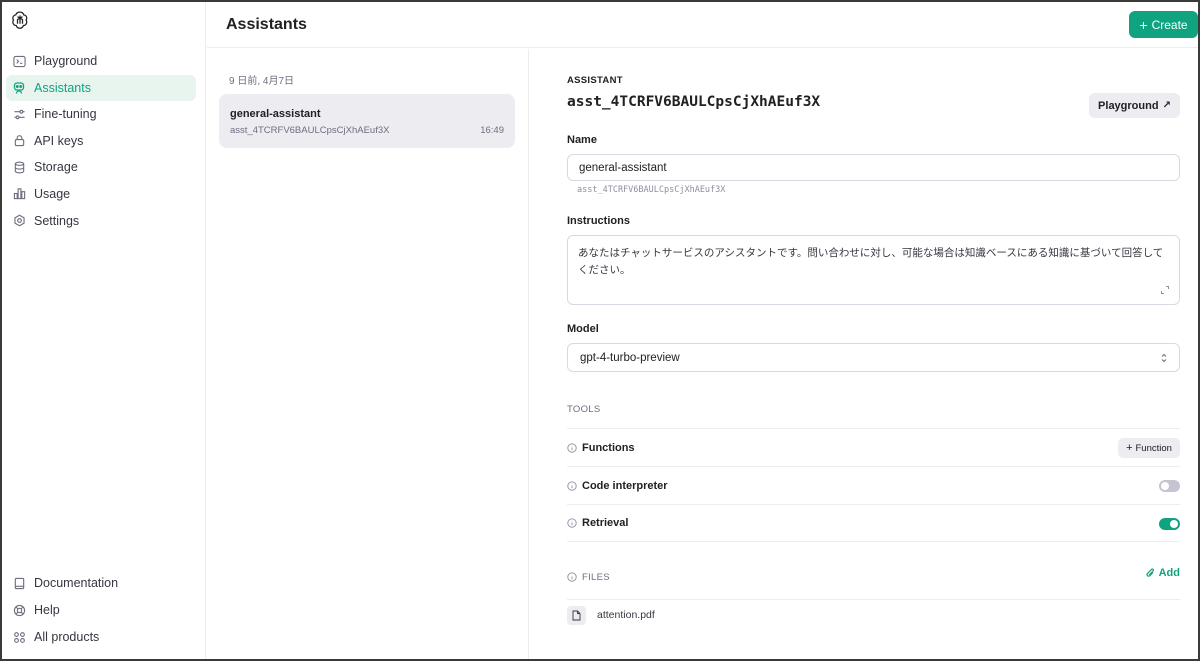  What do you see at coordinates (1153, 448) in the screenshot?
I see `add-function-label: Function` at bounding box center [1153, 448].